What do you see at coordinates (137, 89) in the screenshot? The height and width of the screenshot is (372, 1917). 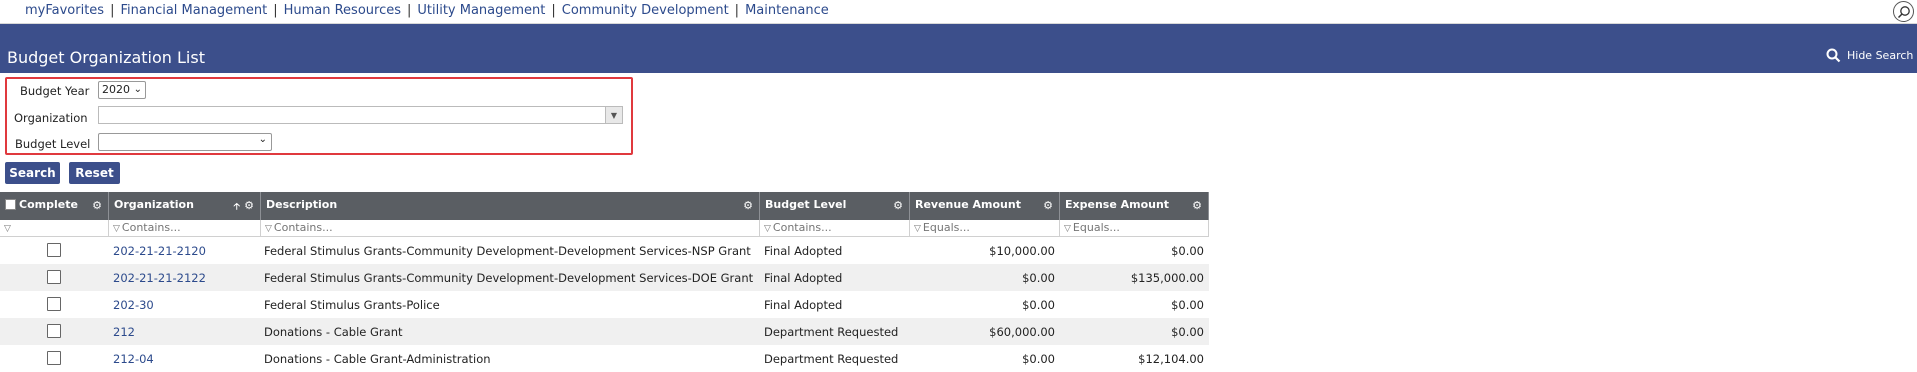 I see `chevron-down-icon: ⌄` at bounding box center [137, 89].